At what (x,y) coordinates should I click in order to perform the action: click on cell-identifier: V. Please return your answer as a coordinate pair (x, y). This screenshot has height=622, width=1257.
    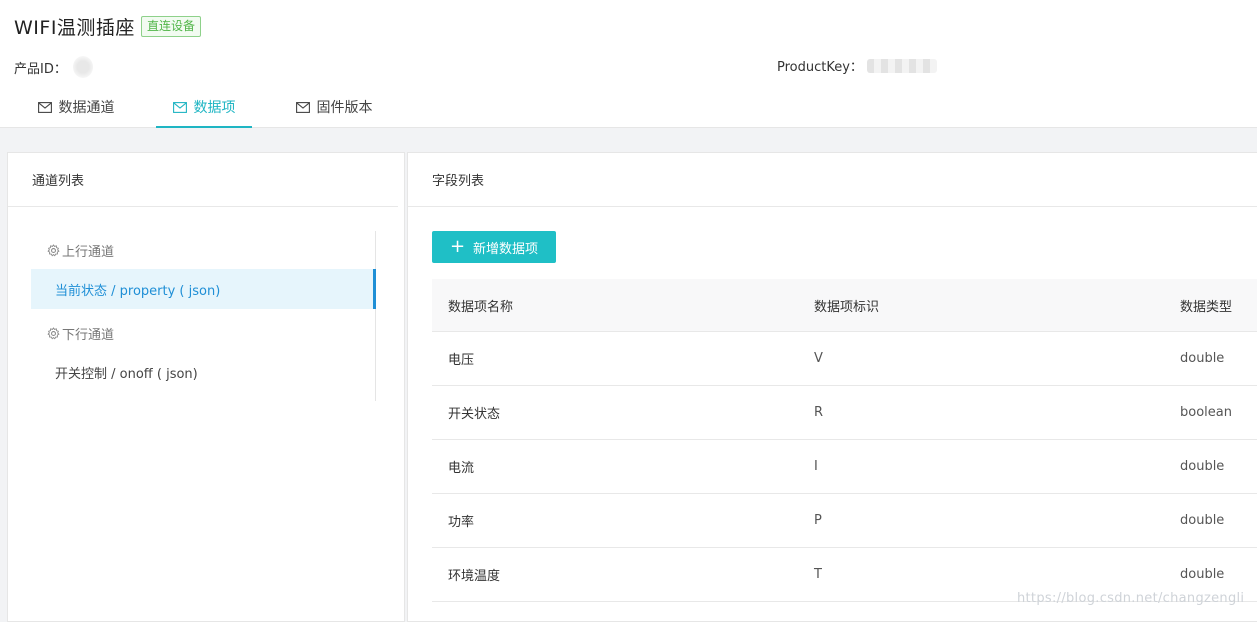
    Looking at the image, I should click on (818, 358).